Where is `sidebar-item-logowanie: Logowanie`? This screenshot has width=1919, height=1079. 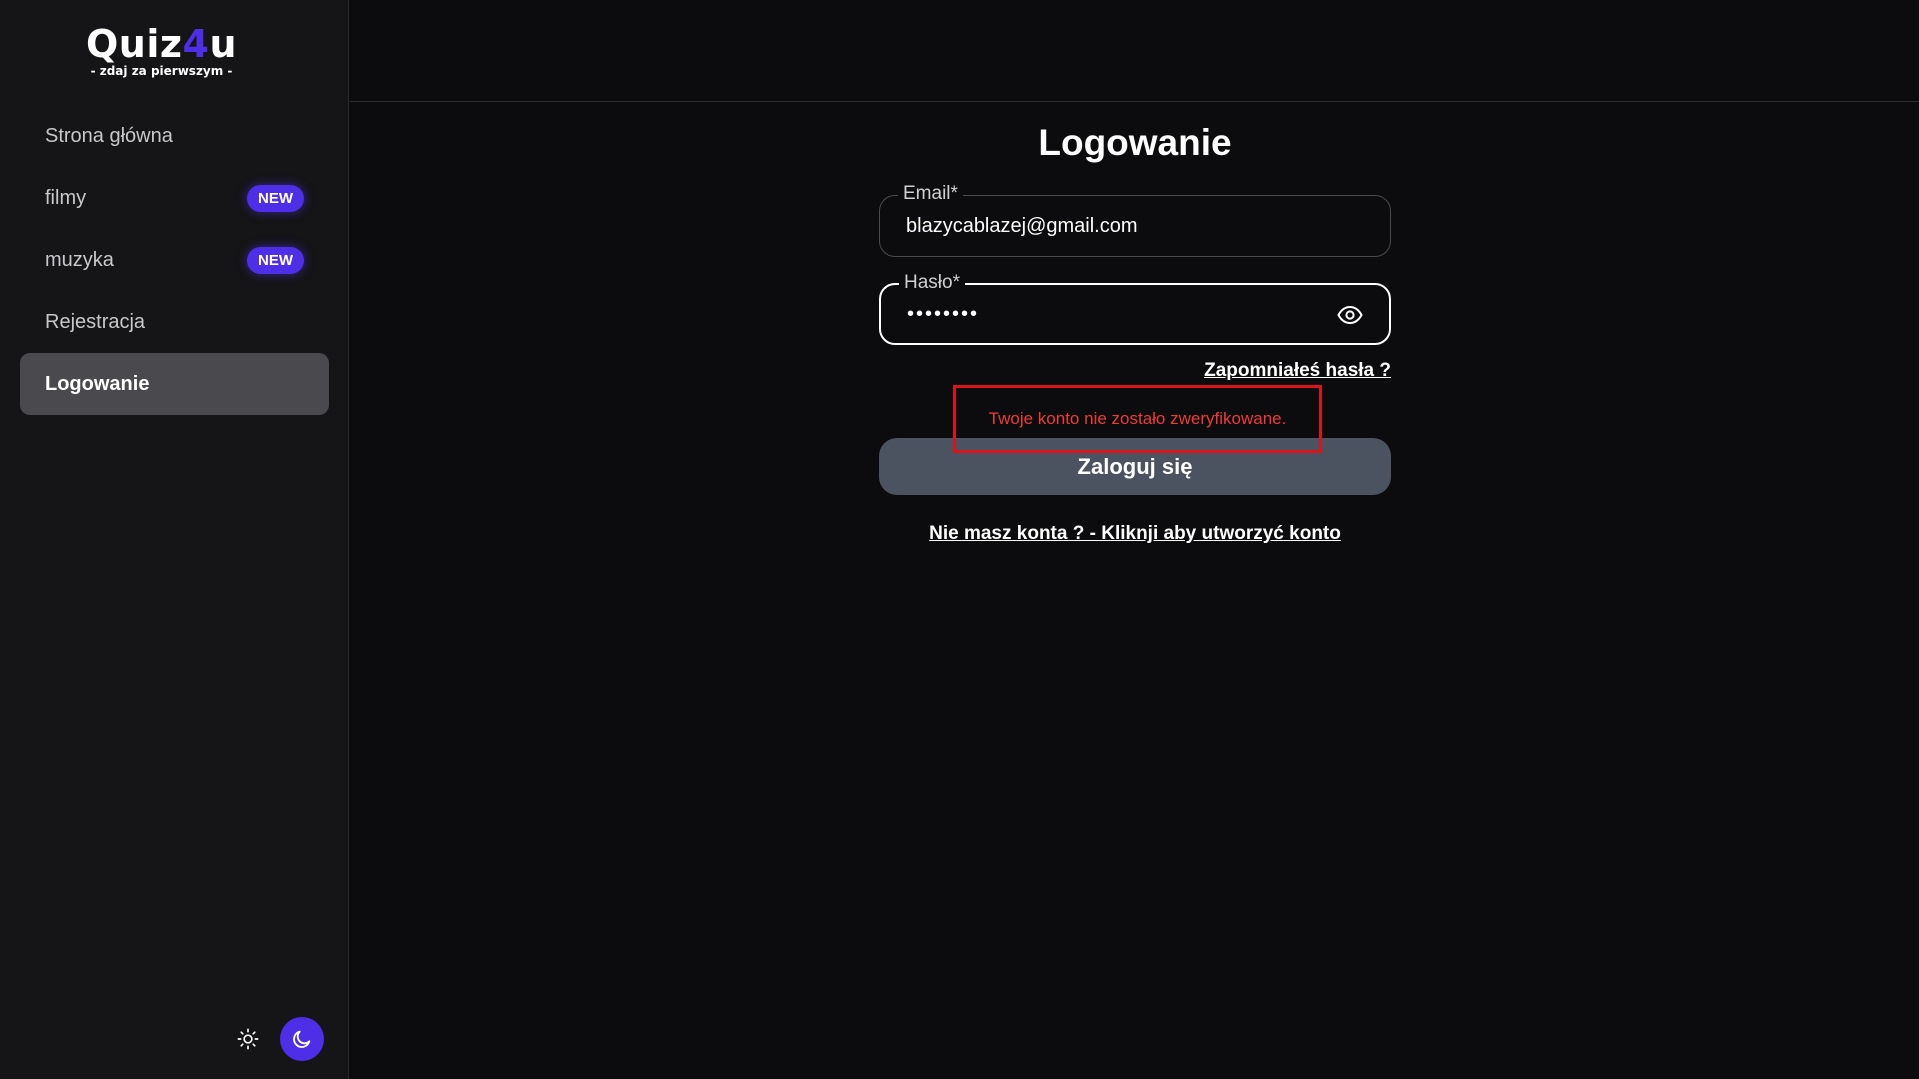 sidebar-item-logowanie: Logowanie is located at coordinates (174, 384).